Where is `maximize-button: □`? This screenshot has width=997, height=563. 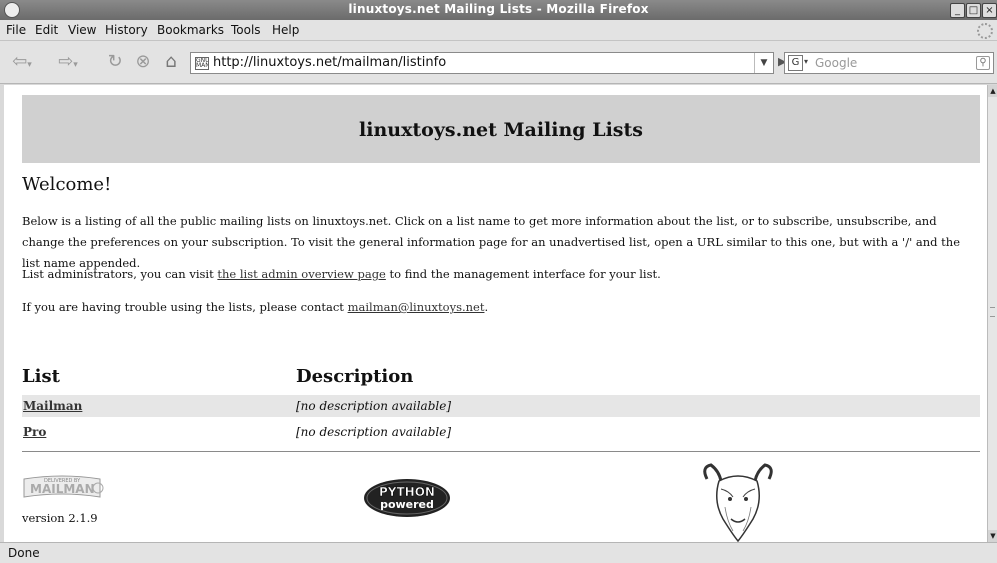 maximize-button: □ is located at coordinates (973, 10).